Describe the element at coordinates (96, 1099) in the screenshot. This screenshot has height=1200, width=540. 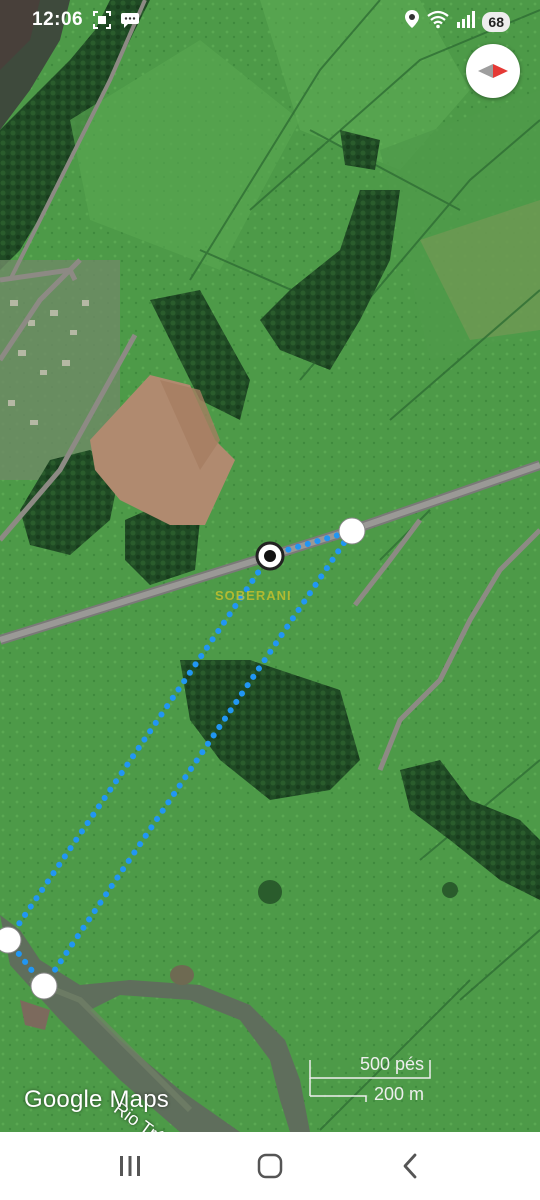
I see `google-maps-logo: Google Maps` at that location.